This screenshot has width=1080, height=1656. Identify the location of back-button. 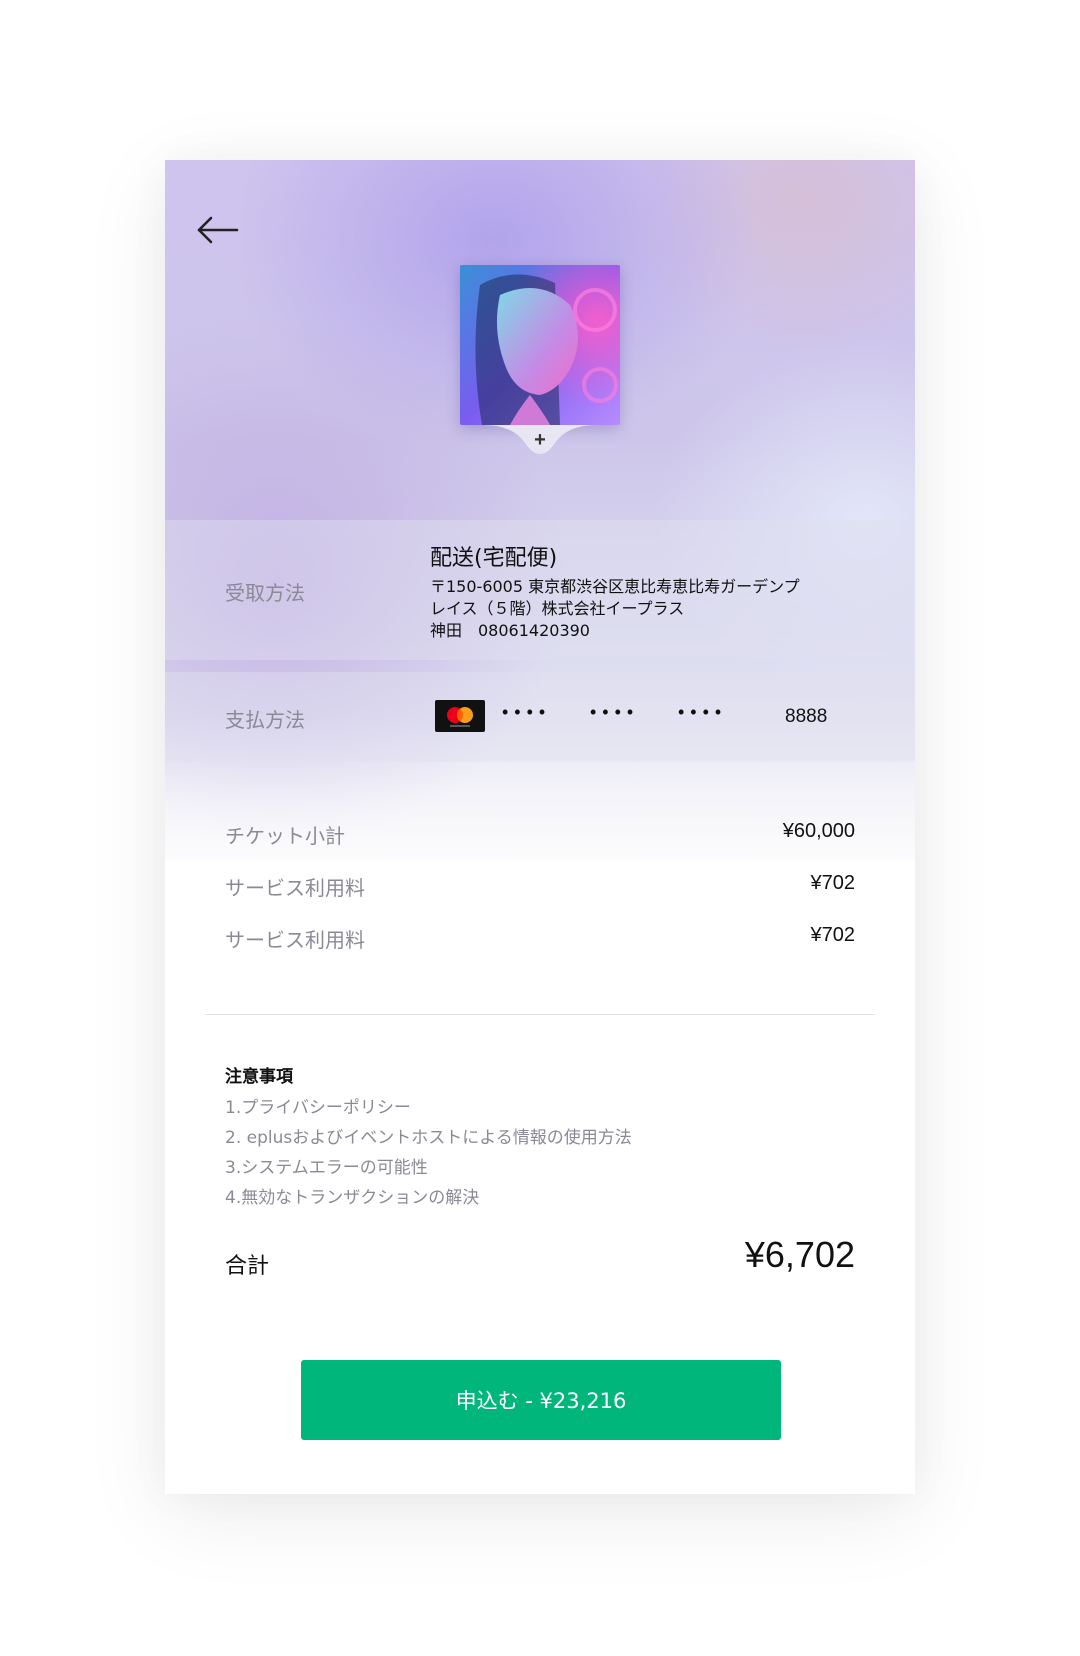
(219, 230).